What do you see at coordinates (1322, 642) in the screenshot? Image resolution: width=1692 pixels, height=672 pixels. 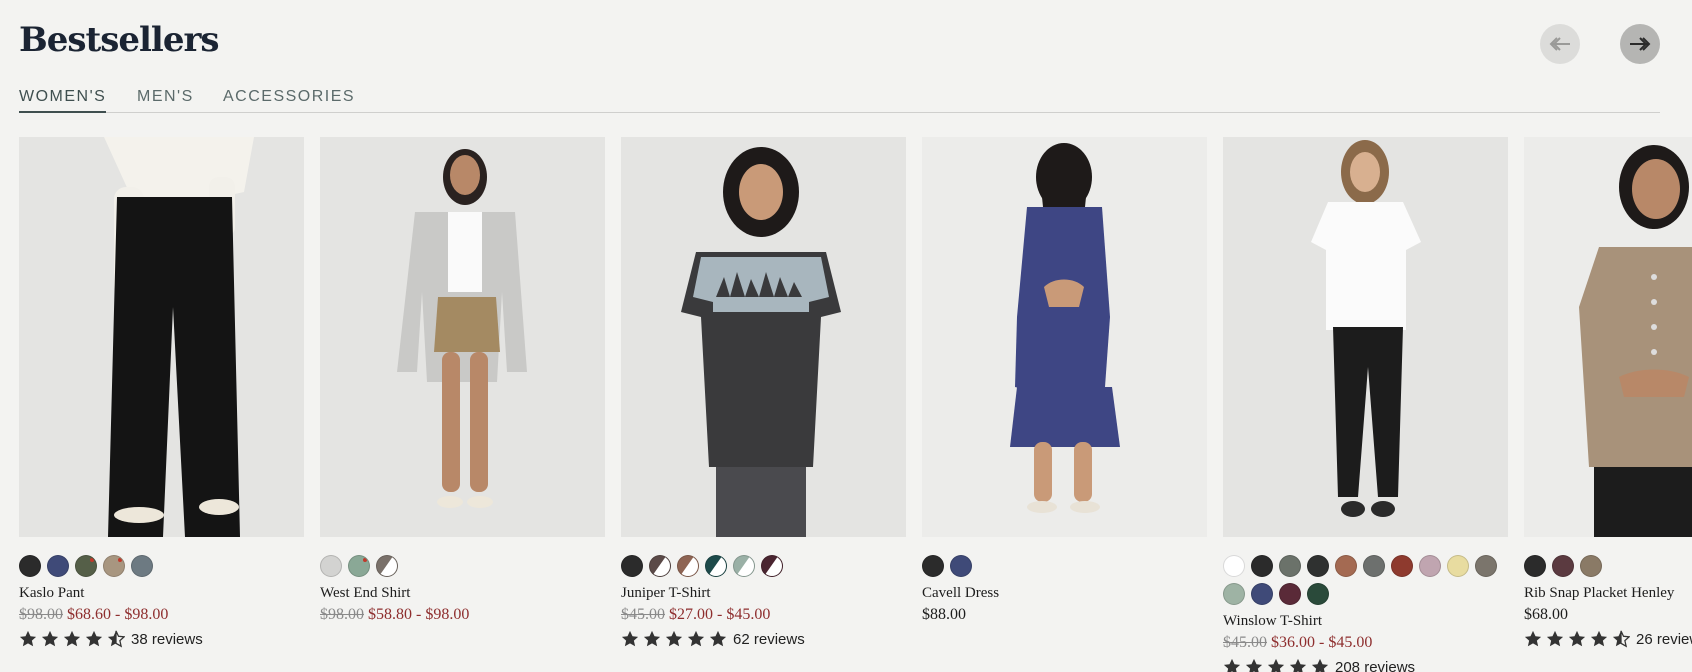 I see `sale-price: $36.00 - $45.00` at bounding box center [1322, 642].